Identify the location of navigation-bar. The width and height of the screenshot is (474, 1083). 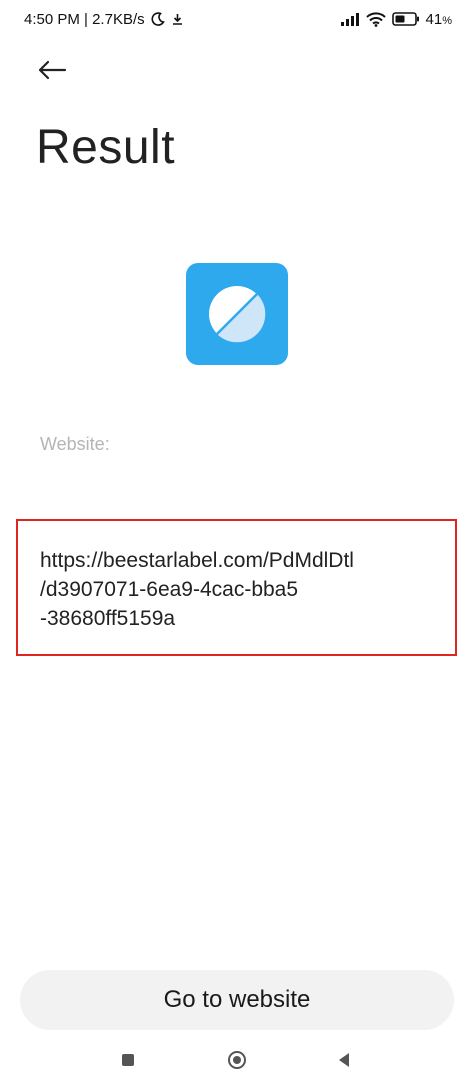
(237, 1062).